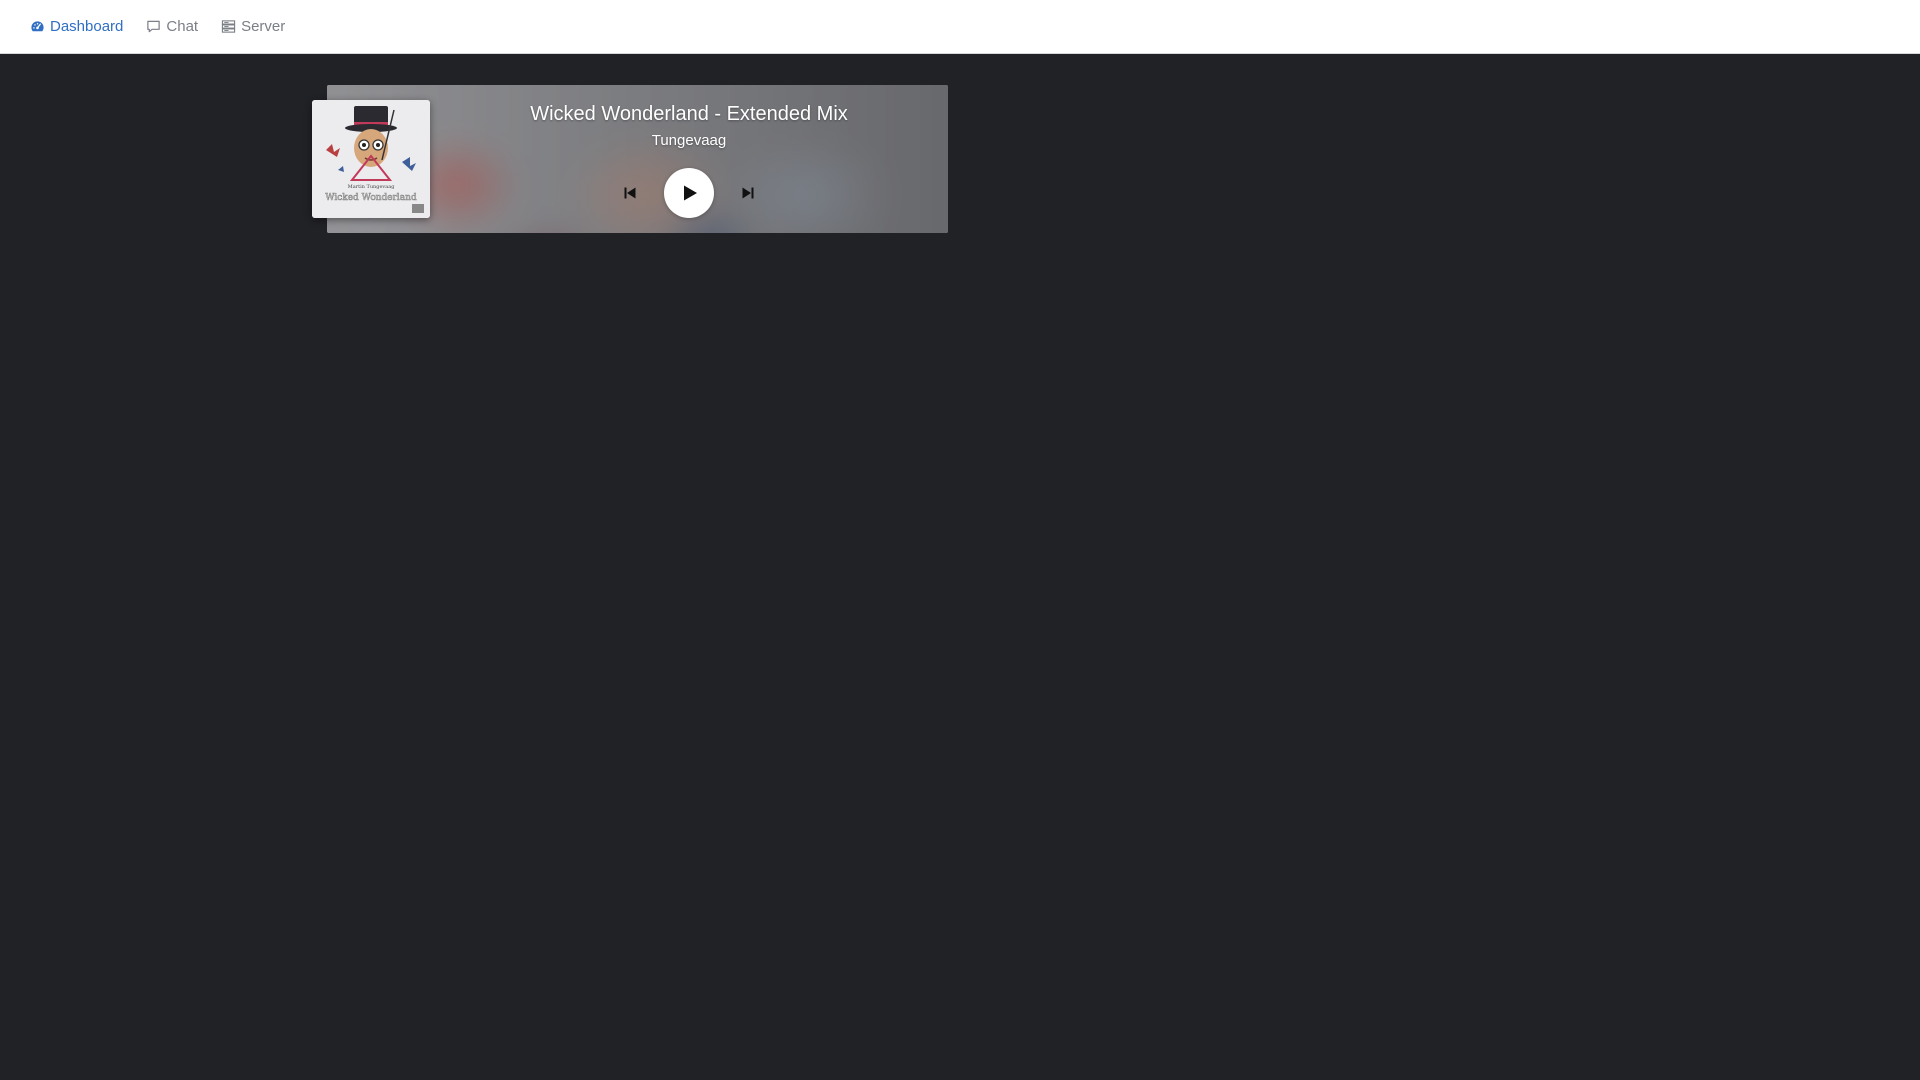 This screenshot has width=1920, height=1080. Describe the element at coordinates (87, 26) in the screenshot. I see `nav-item-label: Dashboard` at that location.